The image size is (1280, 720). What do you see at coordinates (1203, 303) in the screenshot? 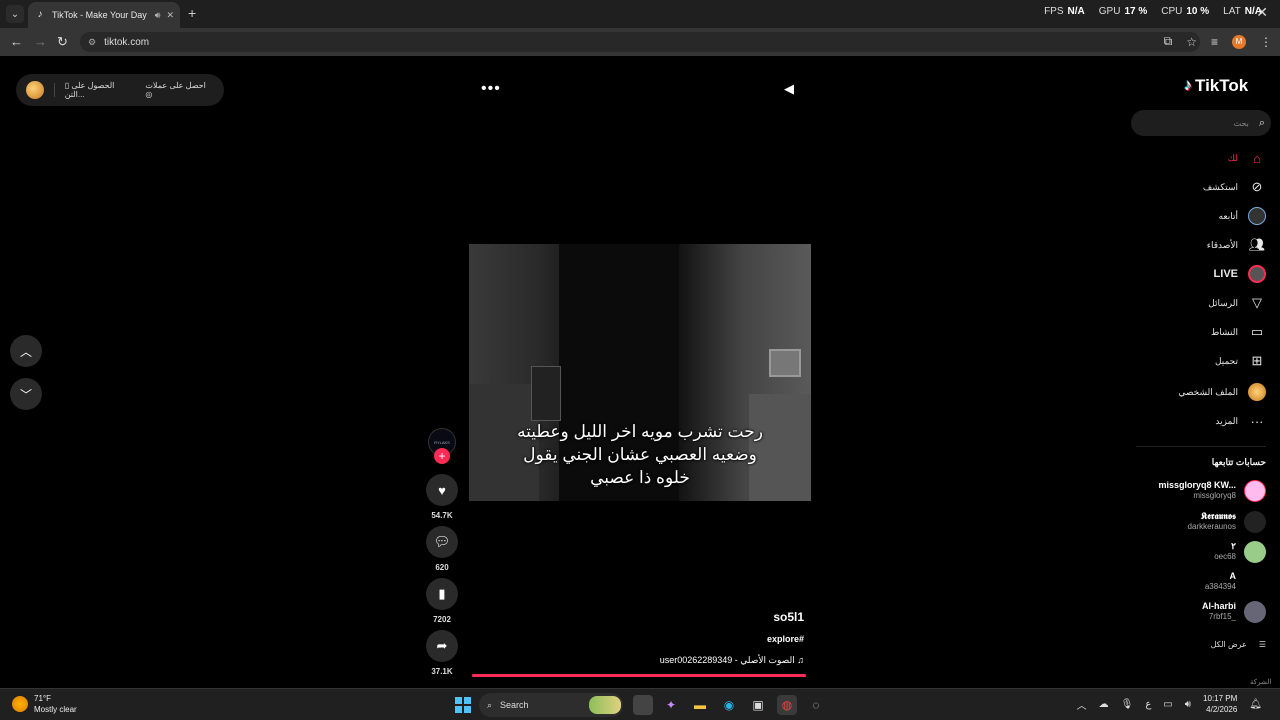
I see `menu-item-messages: الرسائل ▽` at bounding box center [1203, 303].